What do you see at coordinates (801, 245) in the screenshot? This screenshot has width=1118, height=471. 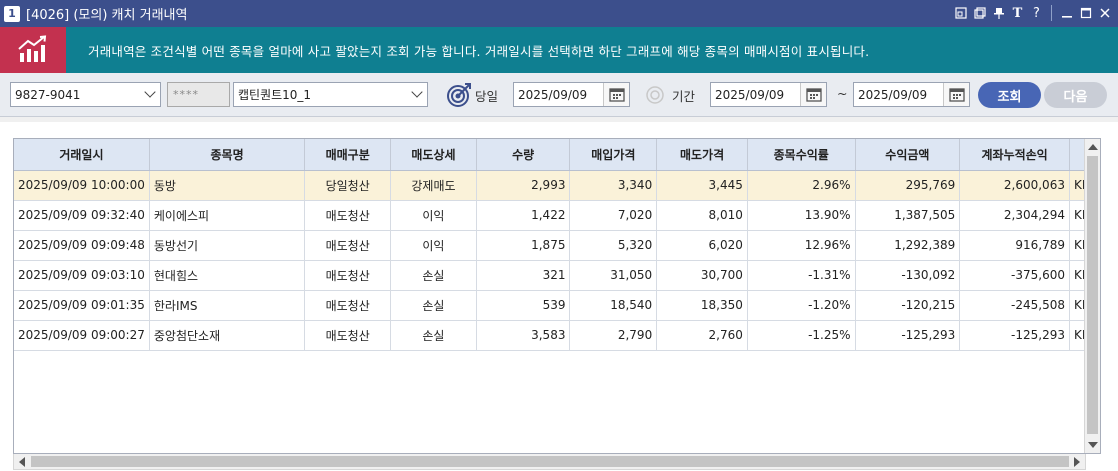 I see `cell-return-rate: 12.96%` at bounding box center [801, 245].